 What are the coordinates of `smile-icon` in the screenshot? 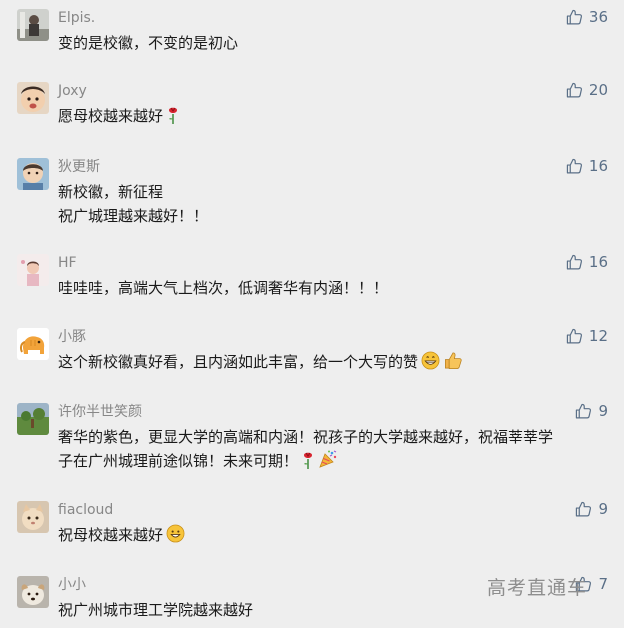 It's located at (175, 537).